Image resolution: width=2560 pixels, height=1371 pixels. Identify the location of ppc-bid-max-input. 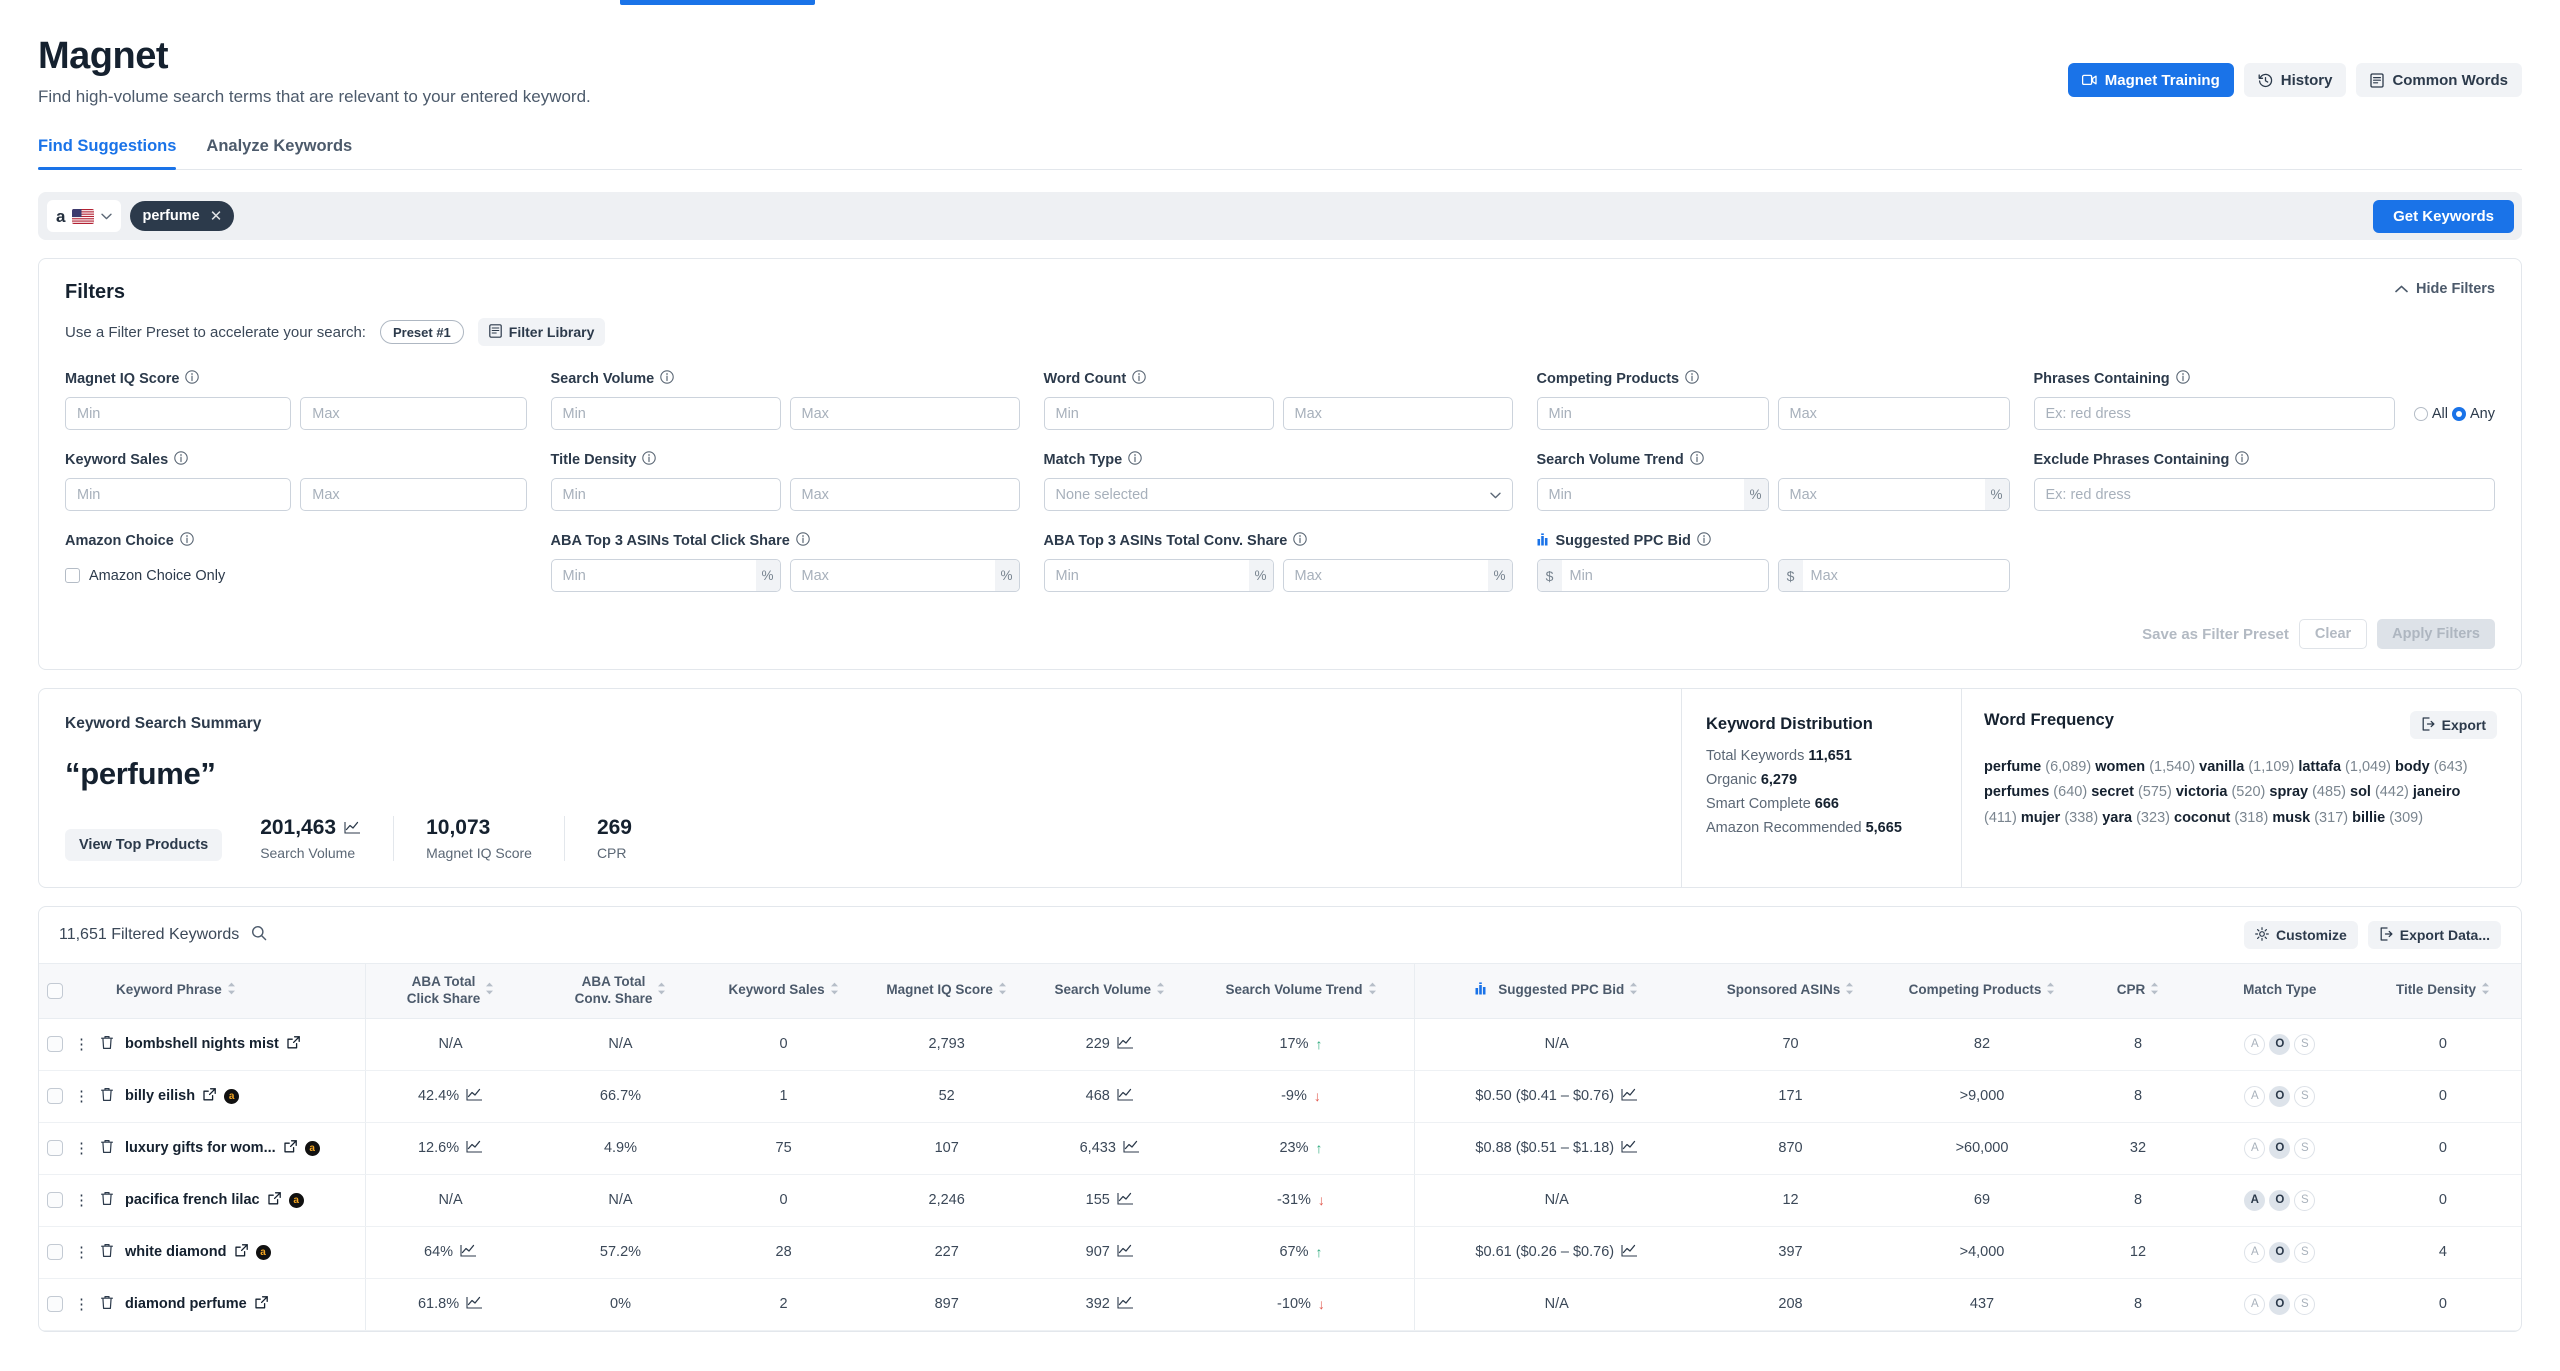
(1893, 575).